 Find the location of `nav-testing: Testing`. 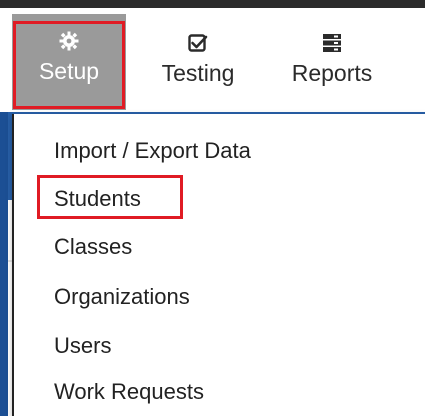

nav-testing: Testing is located at coordinates (198, 62).